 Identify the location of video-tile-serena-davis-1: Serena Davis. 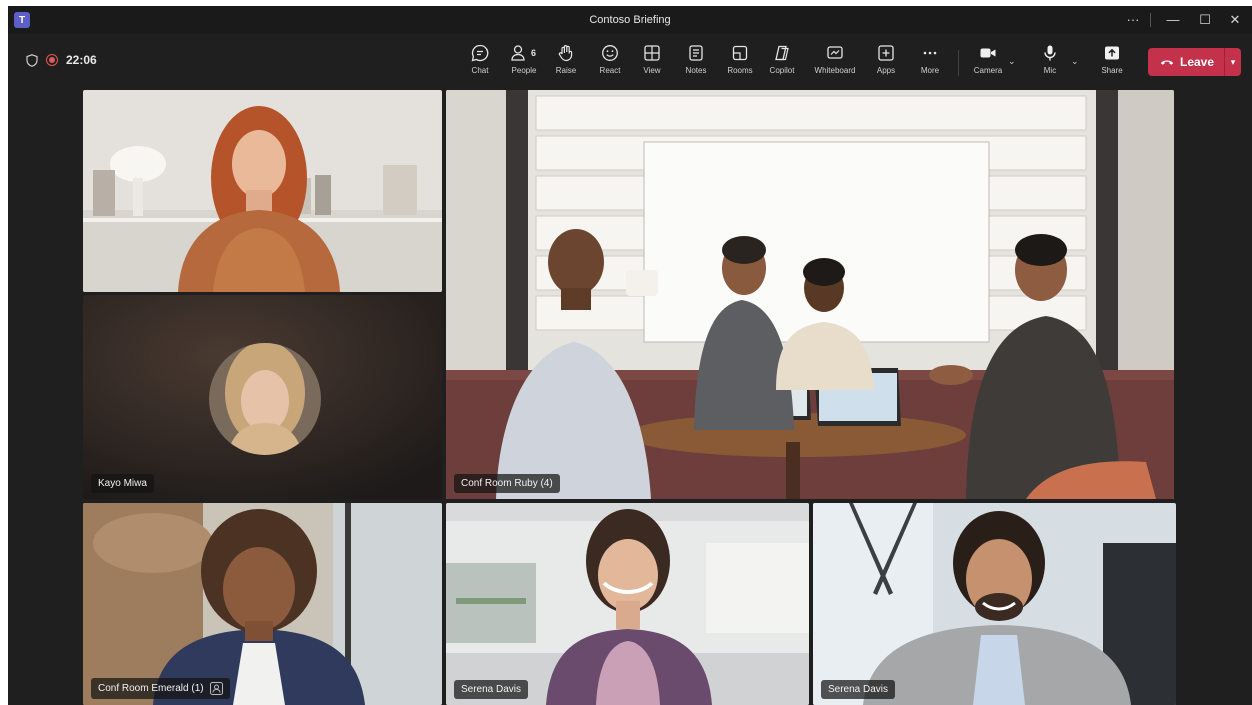
(627, 604).